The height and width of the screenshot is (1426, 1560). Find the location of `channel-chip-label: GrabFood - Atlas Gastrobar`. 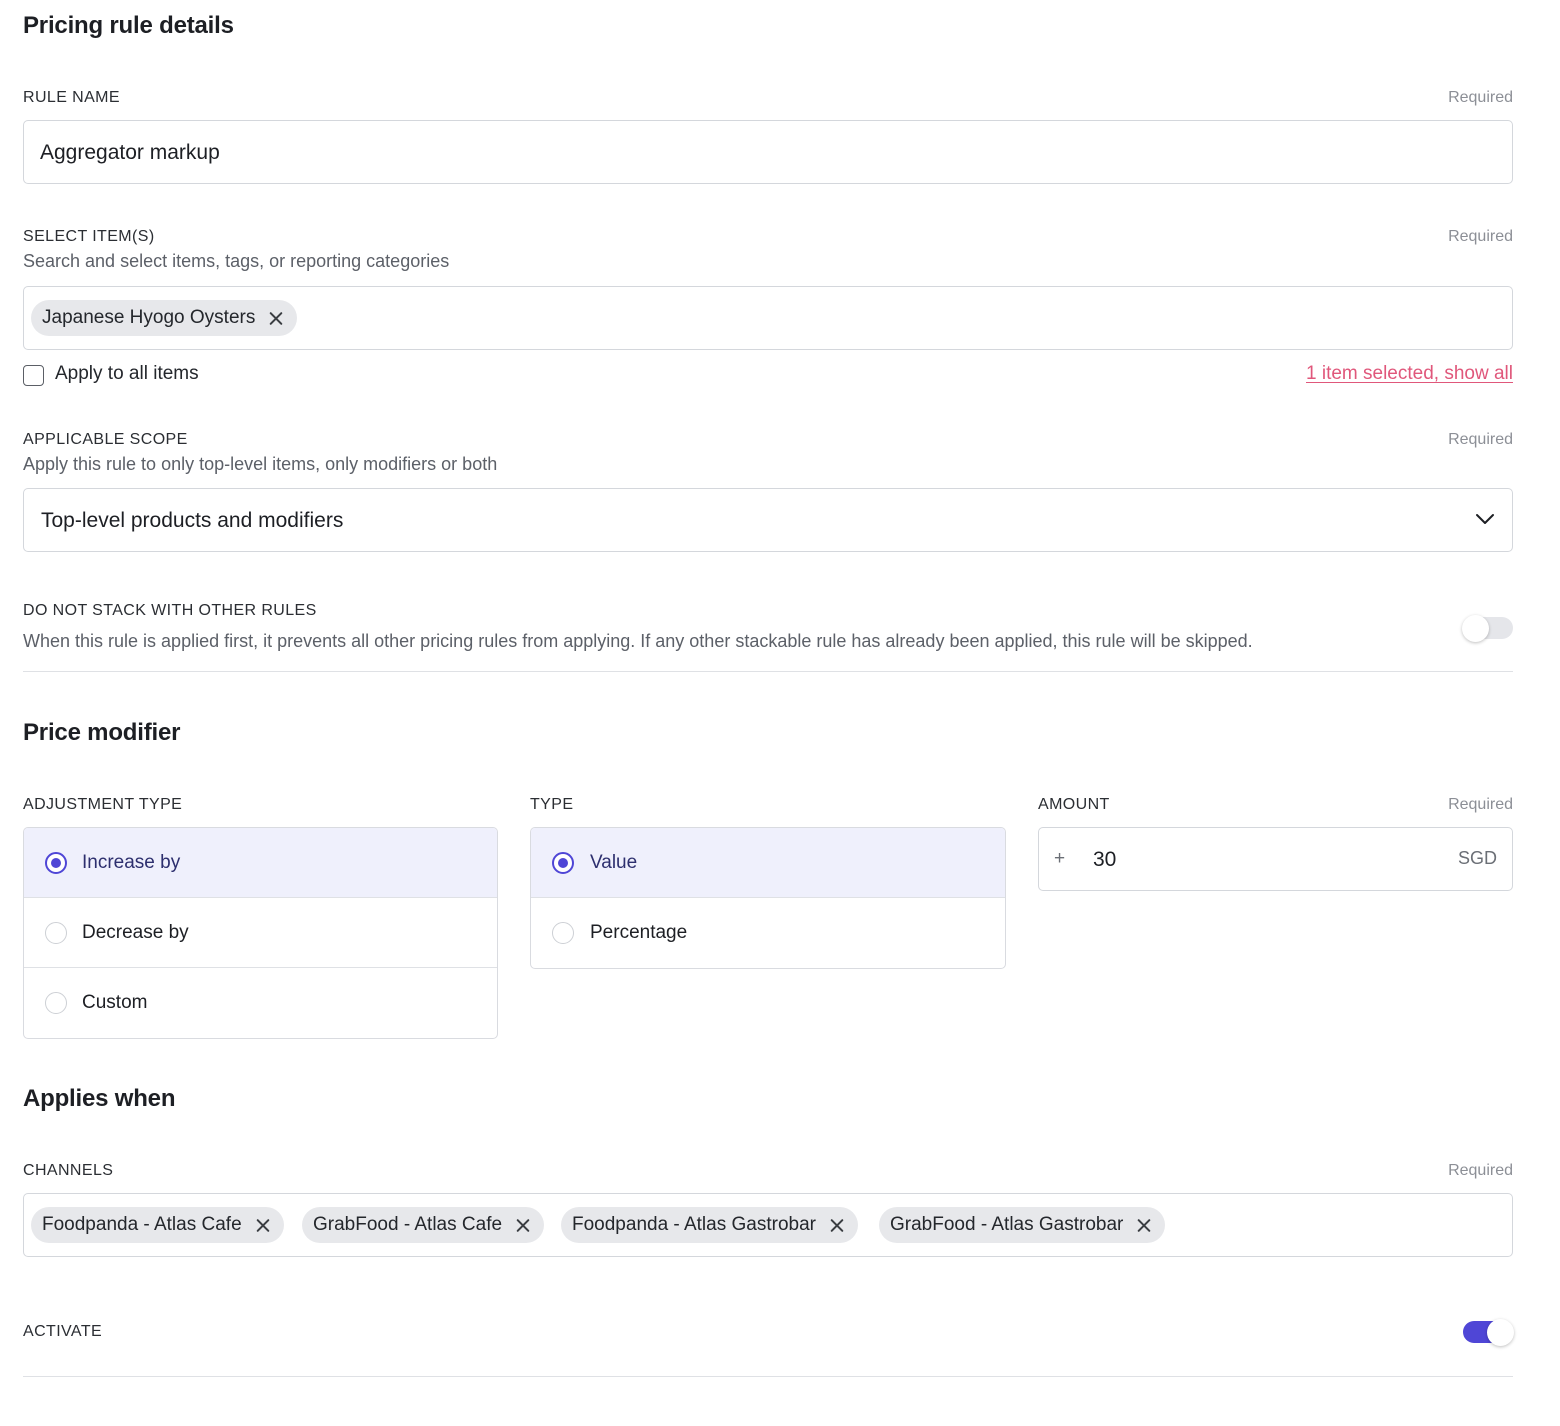

channel-chip-label: GrabFood - Atlas Gastrobar is located at coordinates (1007, 1224).